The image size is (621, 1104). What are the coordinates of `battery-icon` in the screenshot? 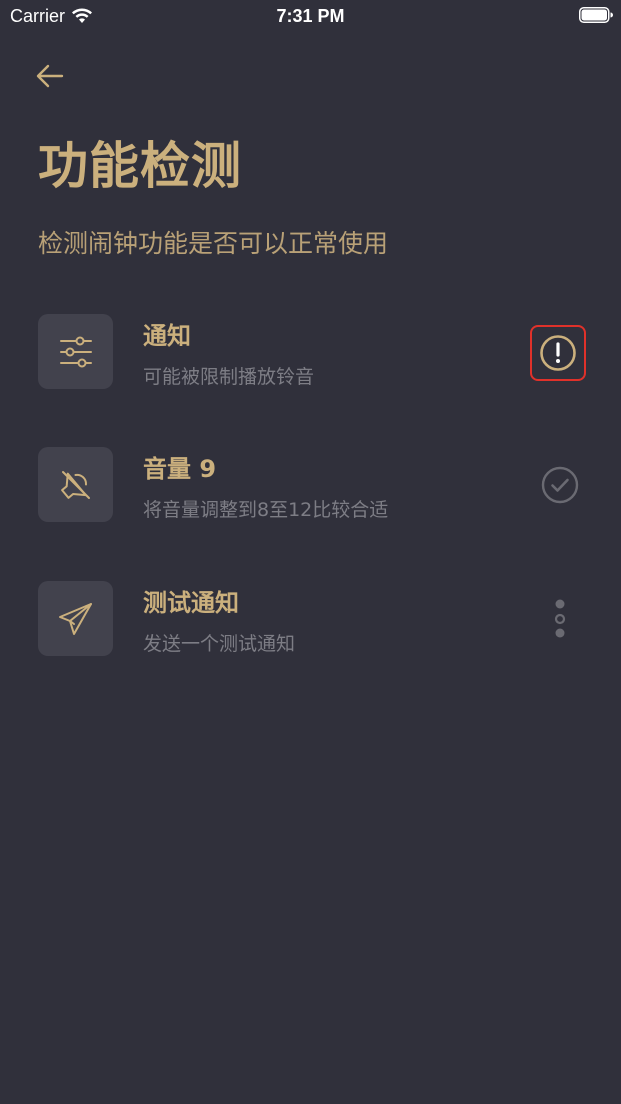 It's located at (596, 15).